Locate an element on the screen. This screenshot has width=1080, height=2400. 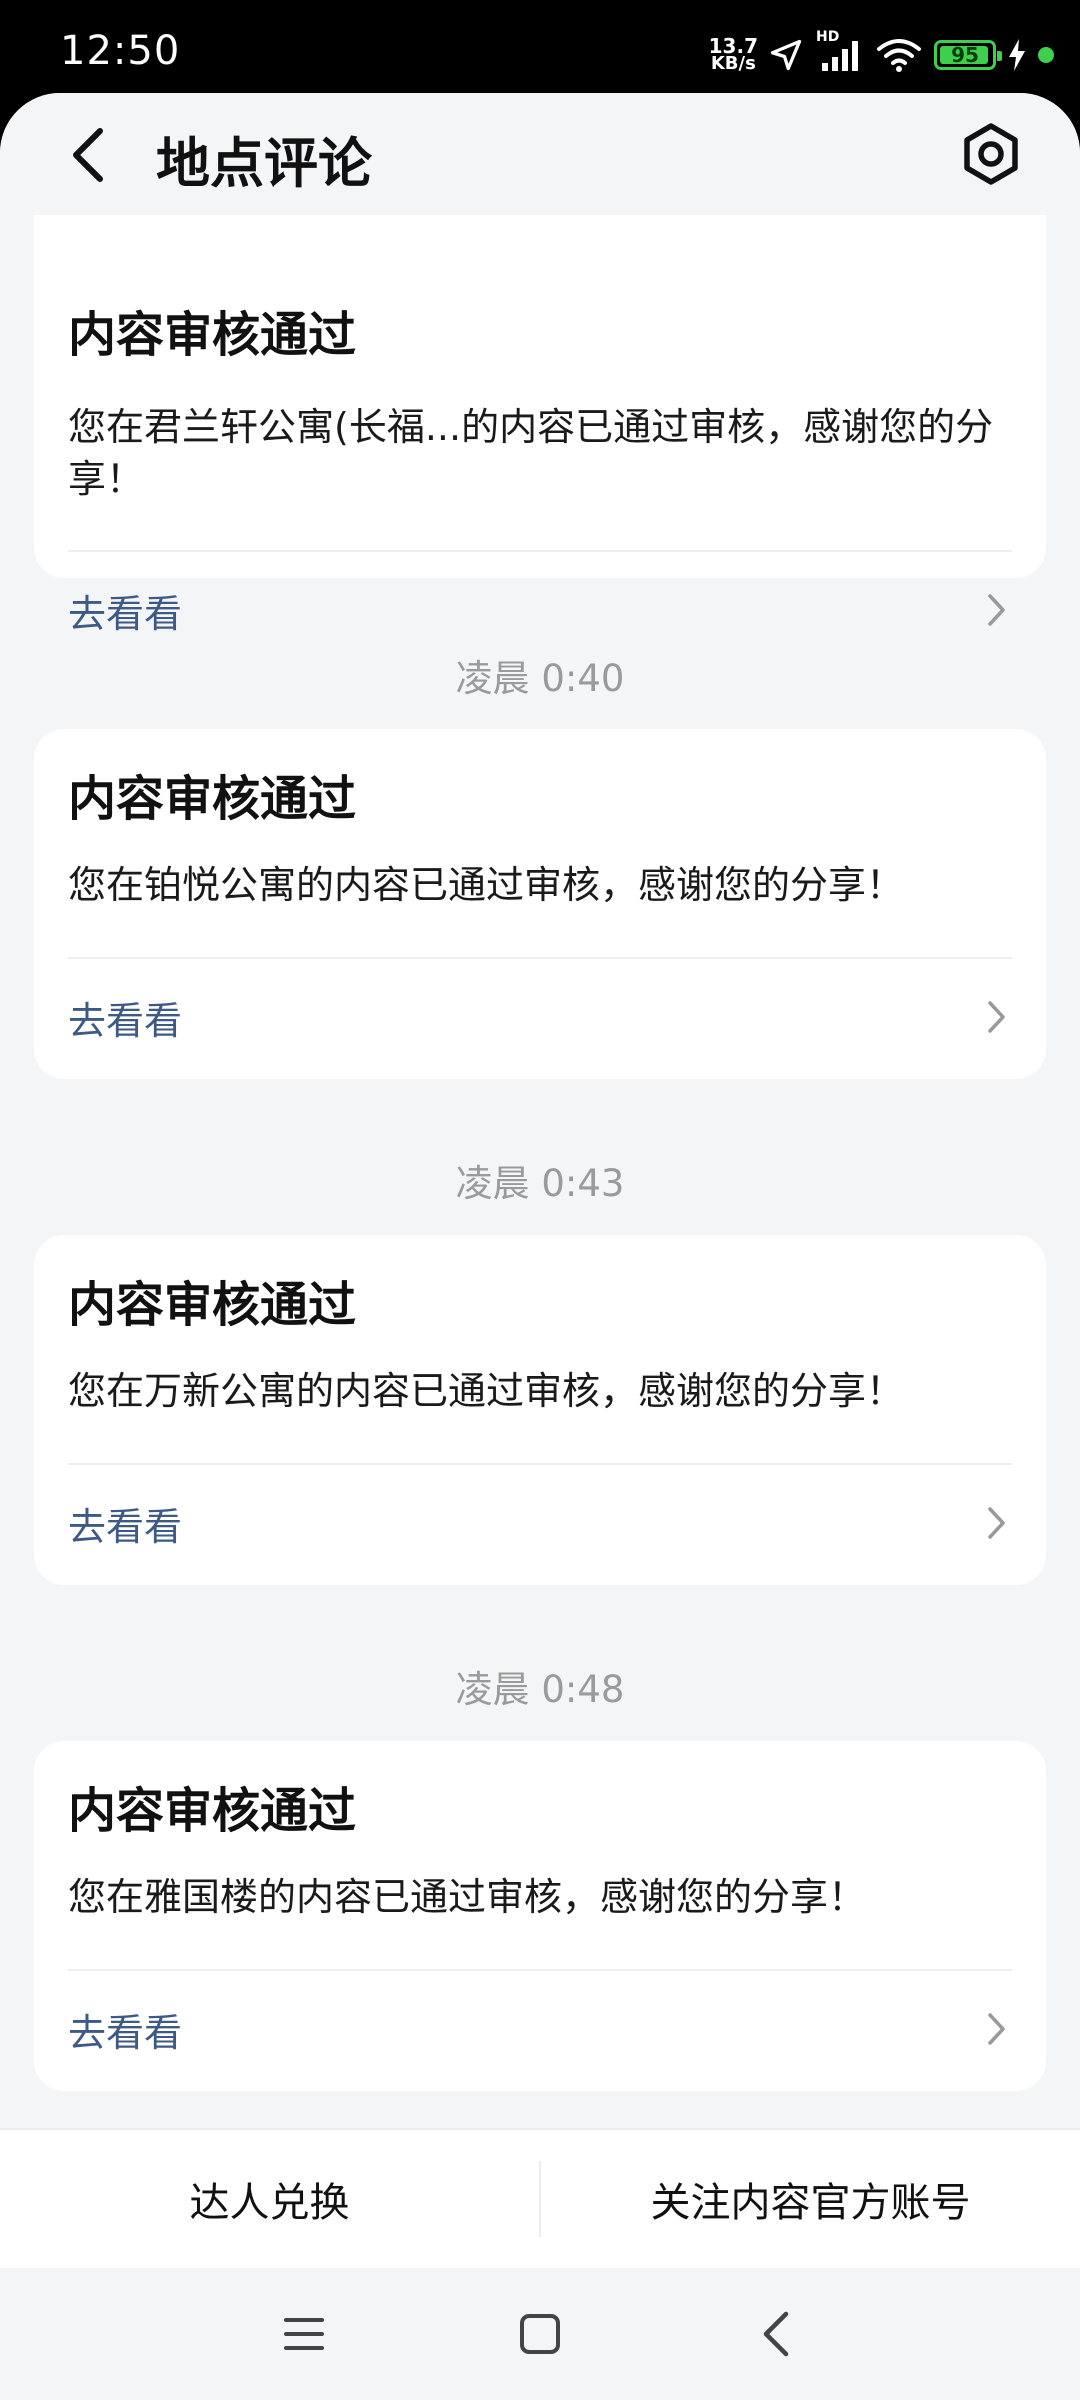
menu-icon is located at coordinates (304, 2334).